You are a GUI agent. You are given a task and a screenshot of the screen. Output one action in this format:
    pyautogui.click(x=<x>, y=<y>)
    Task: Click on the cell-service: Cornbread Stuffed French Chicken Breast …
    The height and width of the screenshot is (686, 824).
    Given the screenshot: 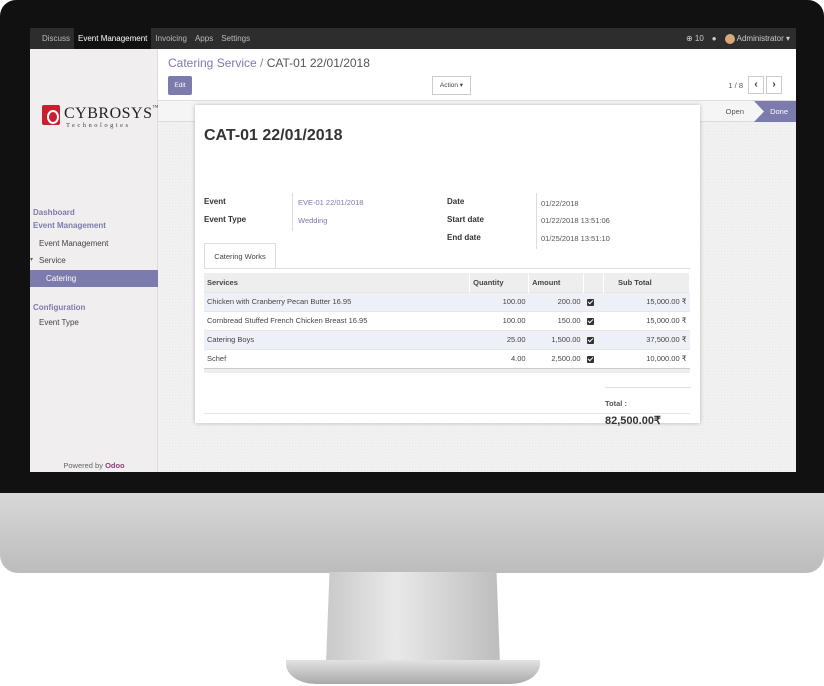 What is the action you would take?
    pyautogui.click(x=337, y=320)
    